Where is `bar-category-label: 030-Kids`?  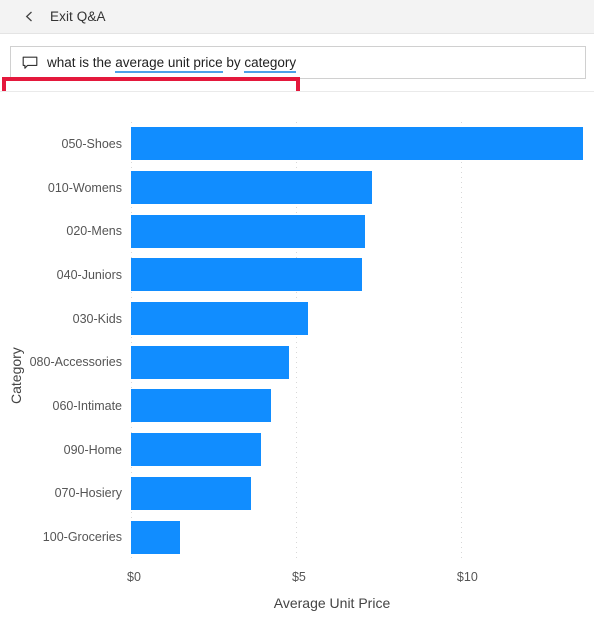
bar-category-label: 030-Kids is located at coordinates (97, 318).